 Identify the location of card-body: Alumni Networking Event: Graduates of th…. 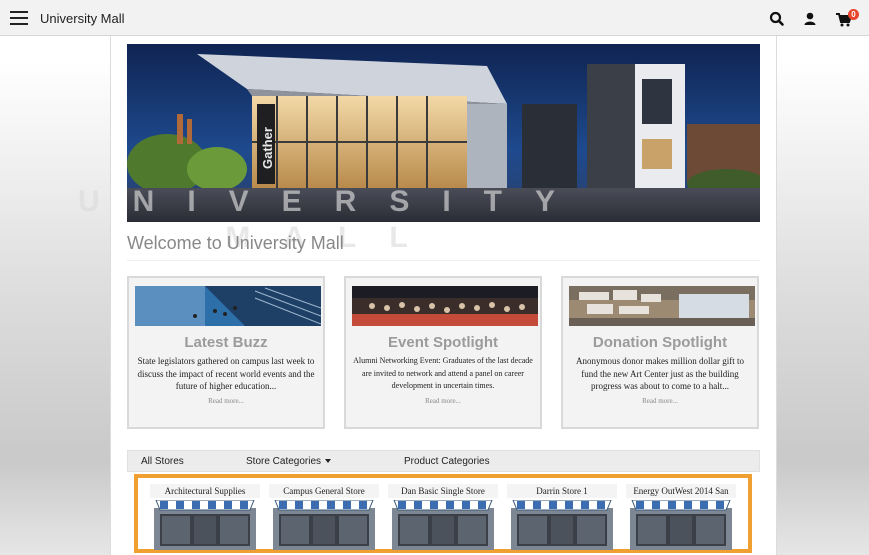
(443, 381).